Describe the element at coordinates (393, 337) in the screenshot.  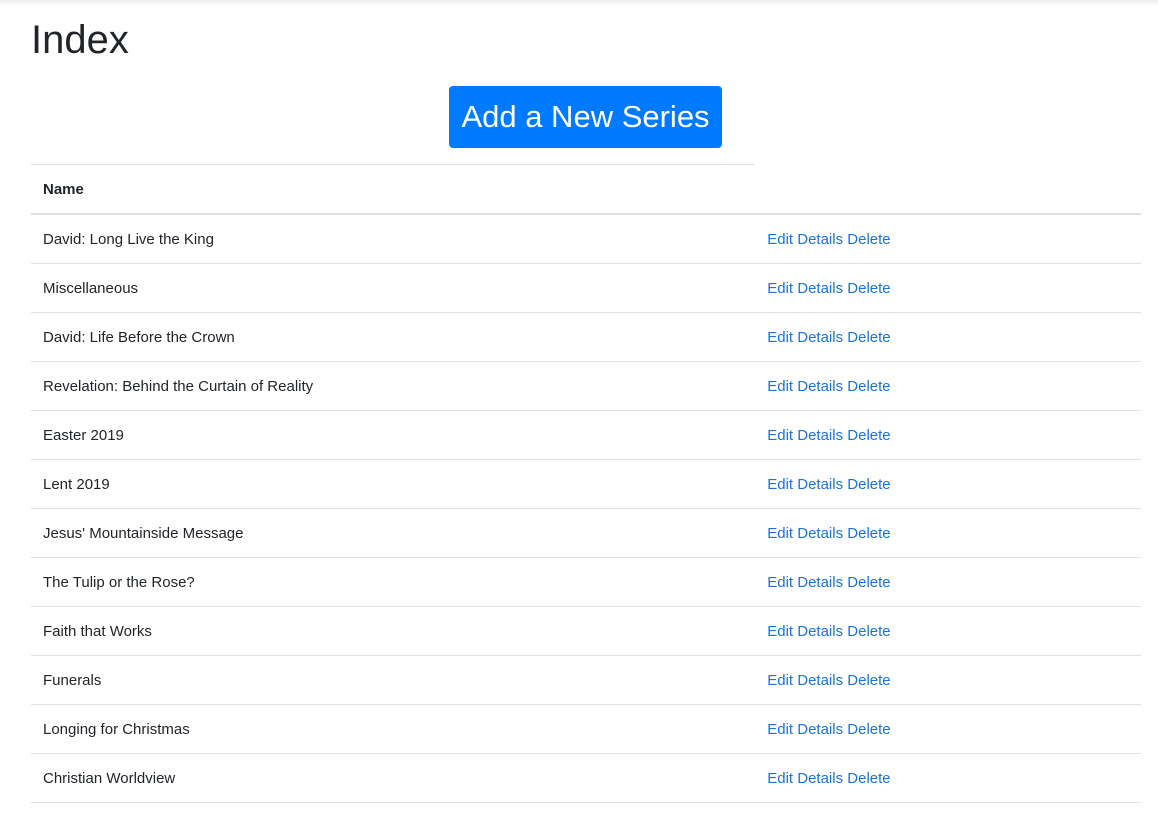
I see `series-name-cell: David: Life Before the Crown` at that location.